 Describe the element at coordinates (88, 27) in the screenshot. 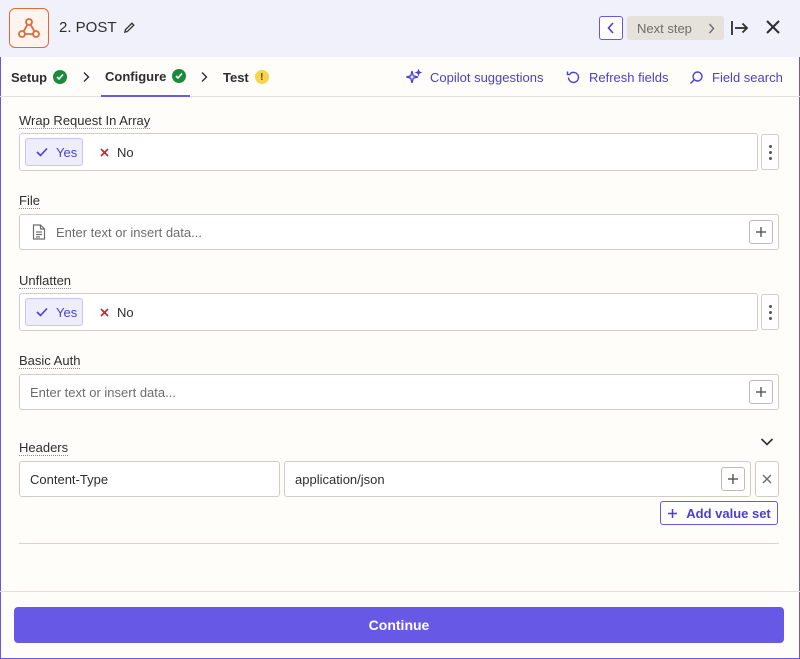

I see `step-title-text: 2. POST` at that location.